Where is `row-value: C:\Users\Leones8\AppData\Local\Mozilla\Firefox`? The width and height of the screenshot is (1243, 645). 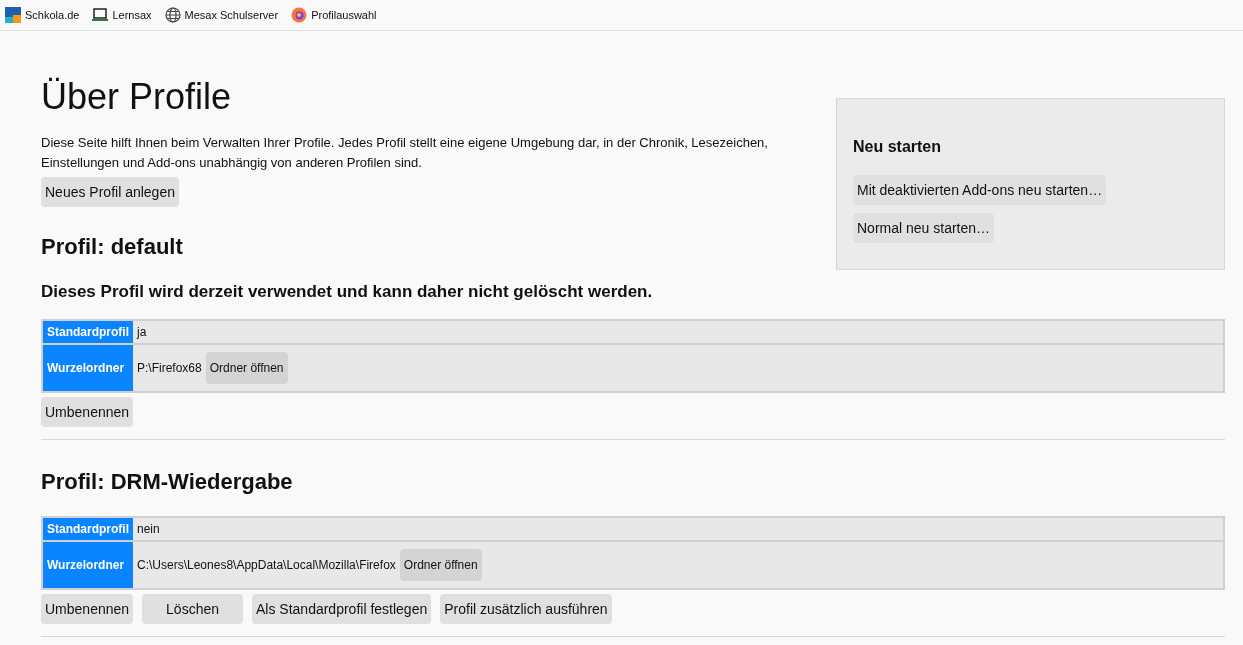
row-value: C:\Users\Leones8\AppData\Local\Mozilla\Firefox is located at coordinates (266, 565).